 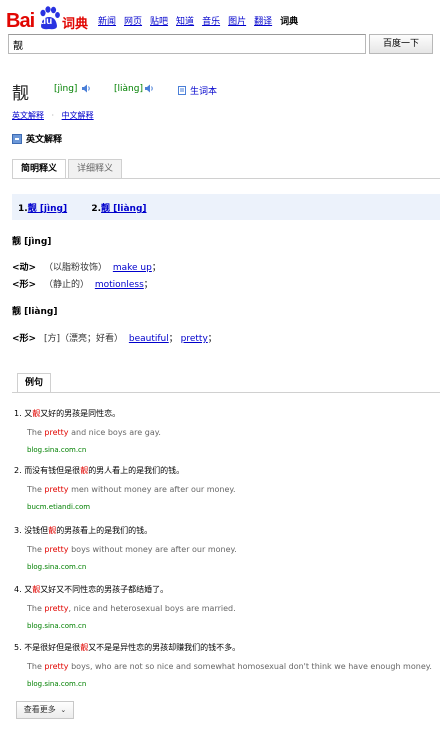 What do you see at coordinates (18, 413) in the screenshot?
I see `example-num: 1.` at bounding box center [18, 413].